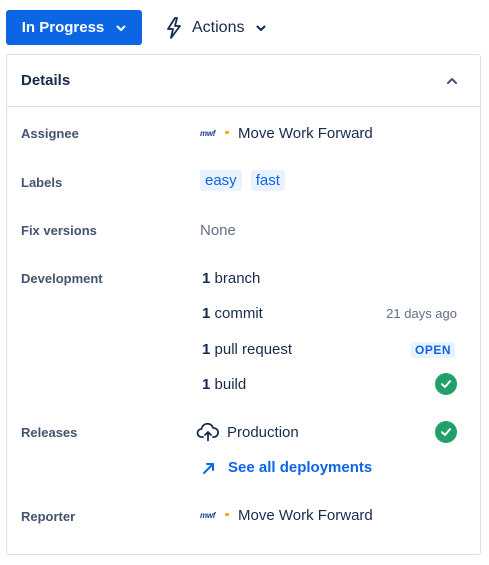 This screenshot has width=489, height=565. Describe the element at coordinates (50, 133) in the screenshot. I see `assignee-label: Assignee` at that location.